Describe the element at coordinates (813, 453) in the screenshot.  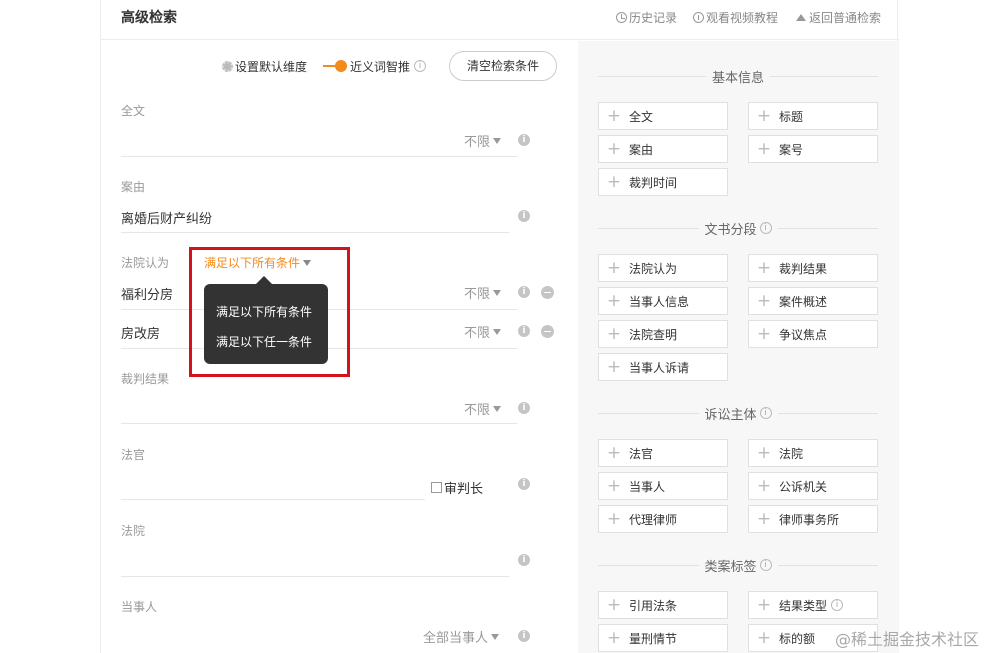
I see `add-field-court: + 法院` at that location.